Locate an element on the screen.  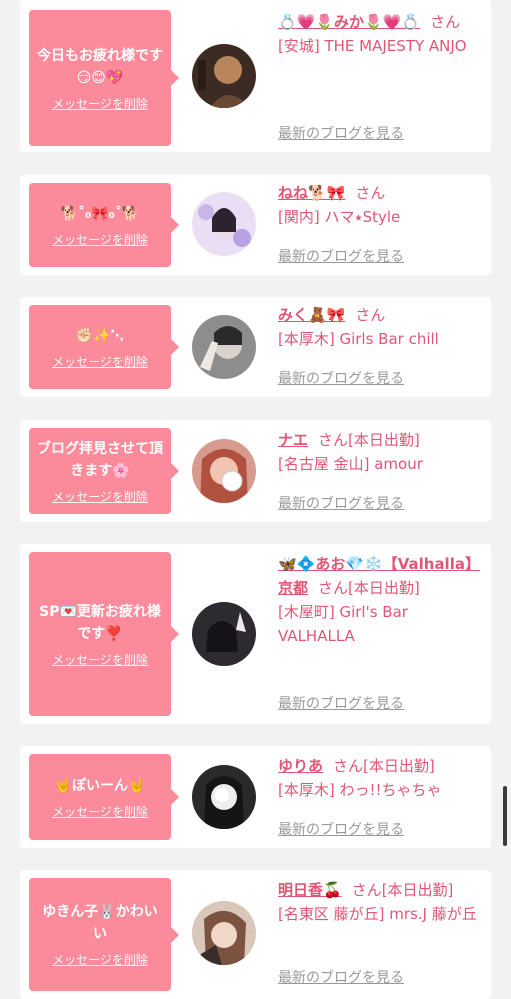
scrollbar is located at coordinates (505, 816).